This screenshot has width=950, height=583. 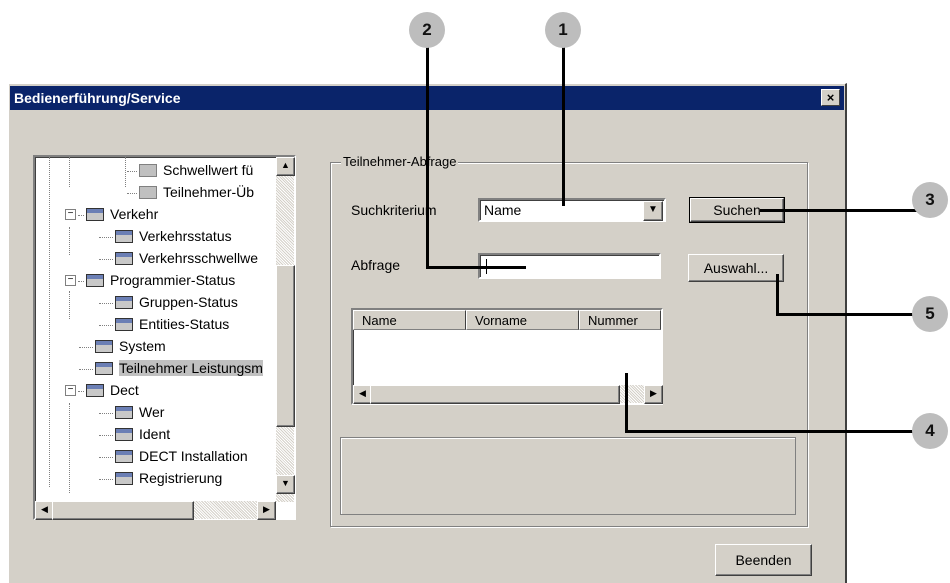 What do you see at coordinates (503, 210) in the screenshot?
I see `criterion-value: Name` at bounding box center [503, 210].